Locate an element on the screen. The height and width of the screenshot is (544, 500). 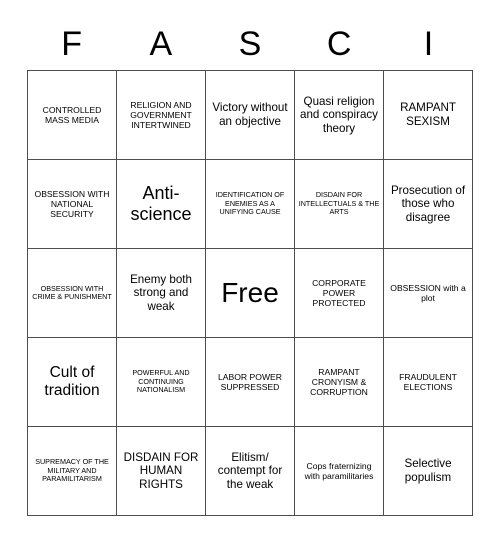
bingo-cell-label: DISDAIN FOR HUMAN RIGHTS is located at coordinates (161, 470).